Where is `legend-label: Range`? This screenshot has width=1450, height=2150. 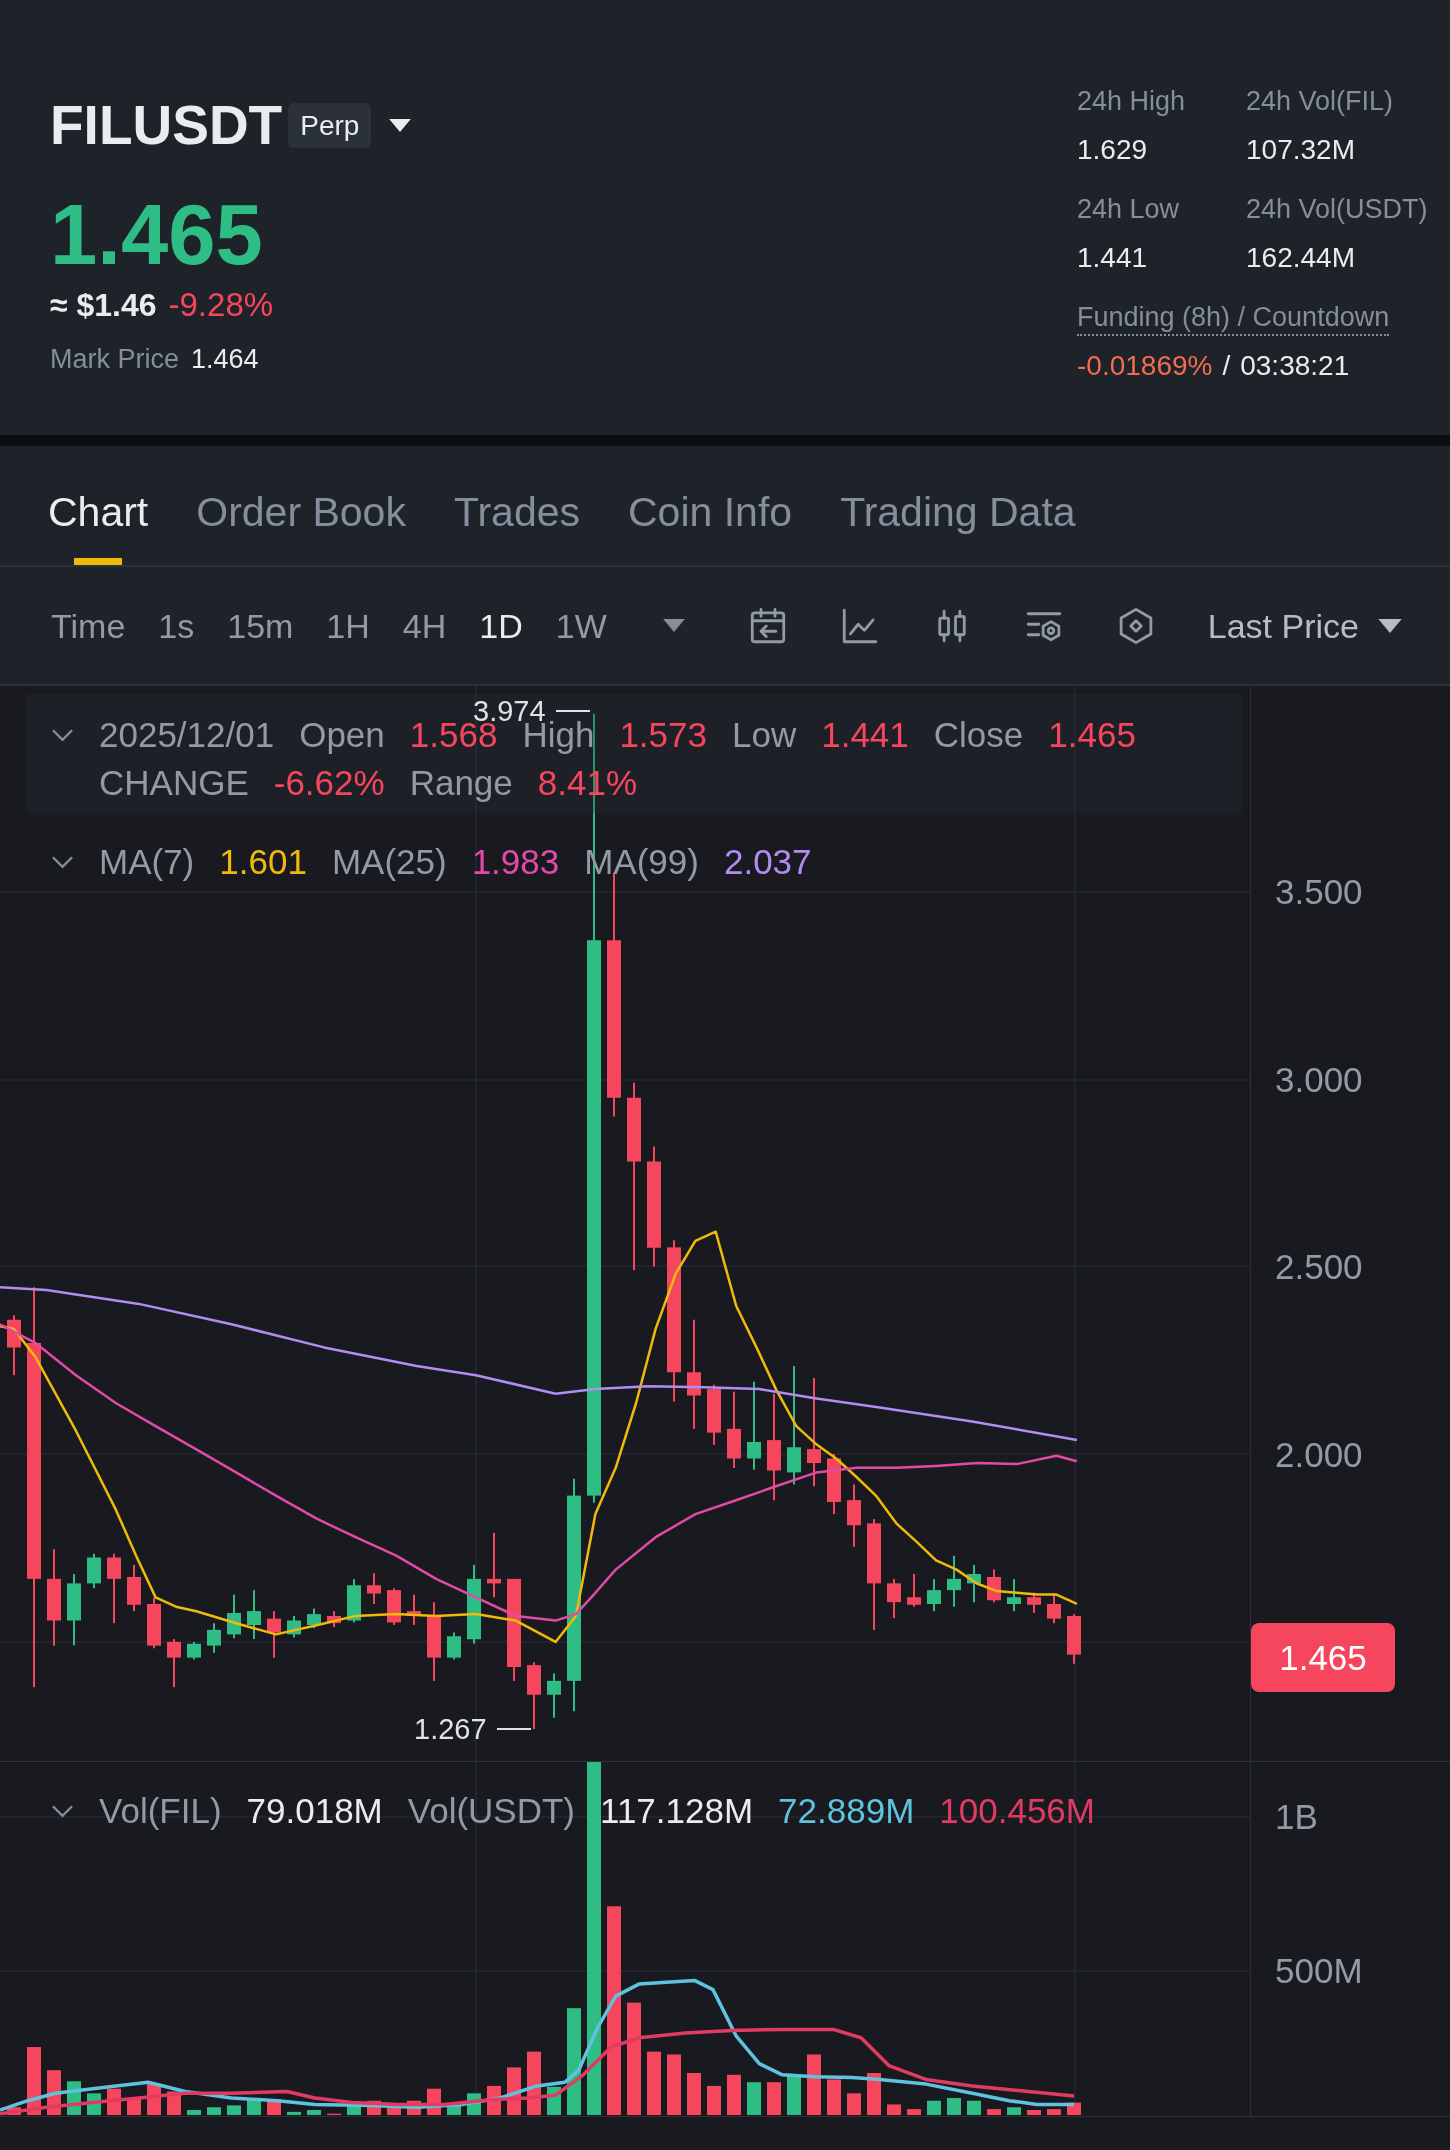
legend-label: Range is located at coordinates (461, 783).